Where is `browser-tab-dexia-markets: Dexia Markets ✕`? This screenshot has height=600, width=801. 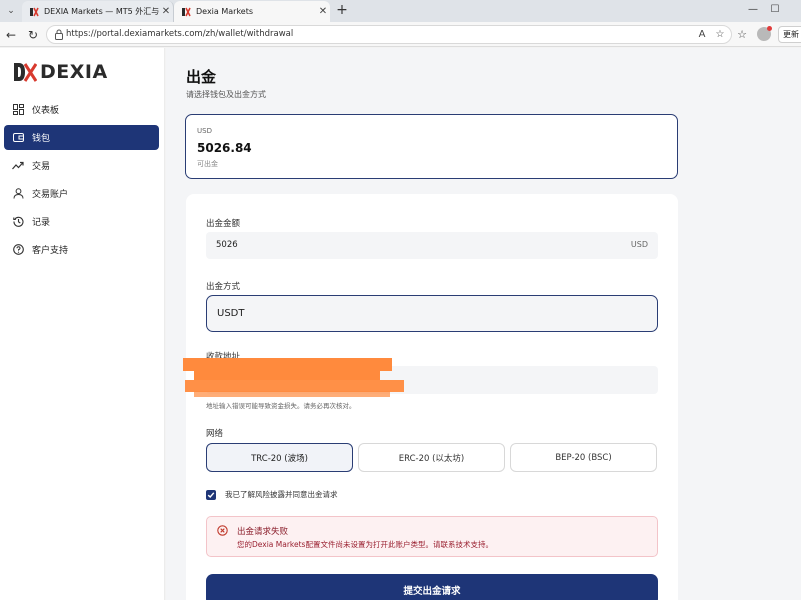
browser-tab-dexia-markets: Dexia Markets ✕ is located at coordinates (252, 11).